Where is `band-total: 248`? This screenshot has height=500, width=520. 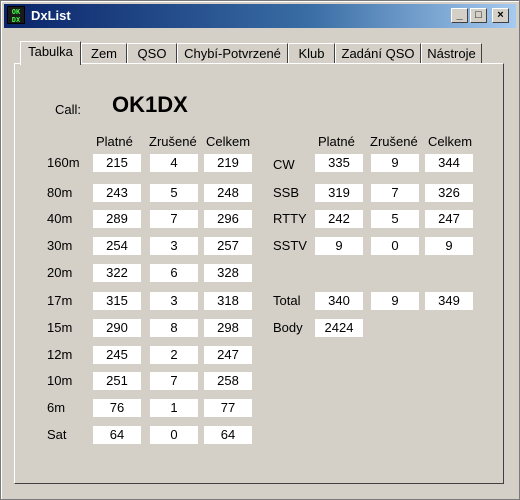
band-total: 248 is located at coordinates (228, 193).